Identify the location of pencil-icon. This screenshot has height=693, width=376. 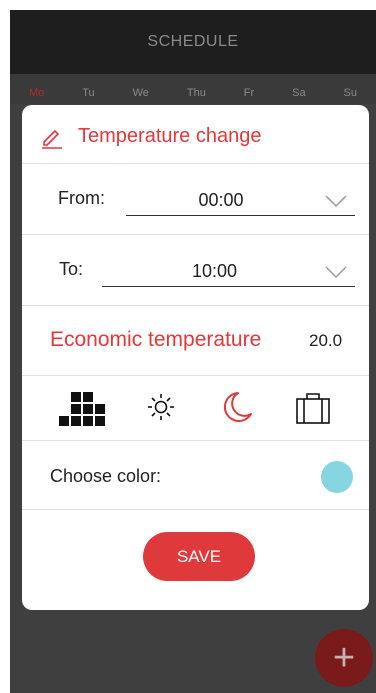
(52, 139).